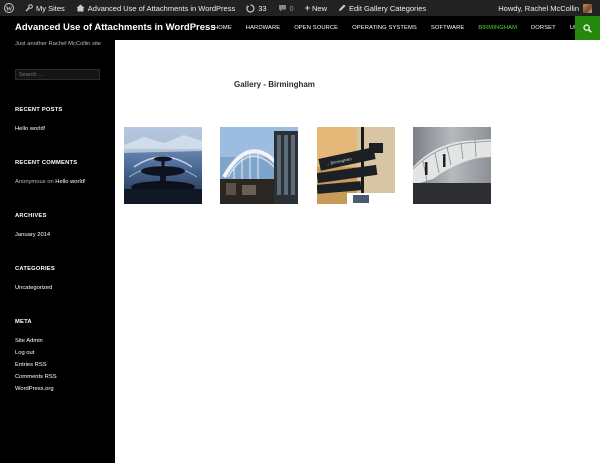  Describe the element at coordinates (57, 74) in the screenshot. I see `search-input` at that location.